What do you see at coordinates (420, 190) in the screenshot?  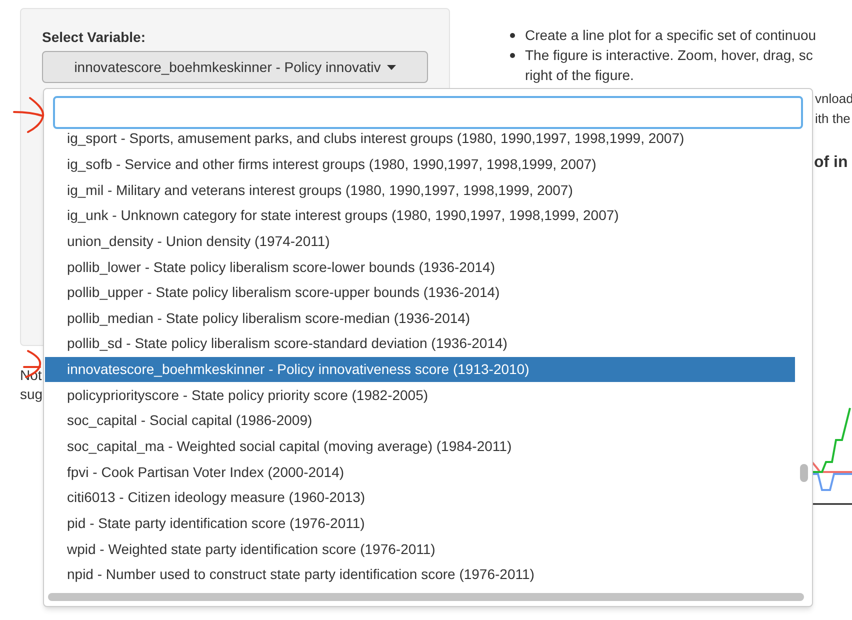 I see `dropdown-option: ig_mil - Military and veterans interest groups (1980, 1990,1997, 1998,1999, 2007)` at bounding box center [420, 190].